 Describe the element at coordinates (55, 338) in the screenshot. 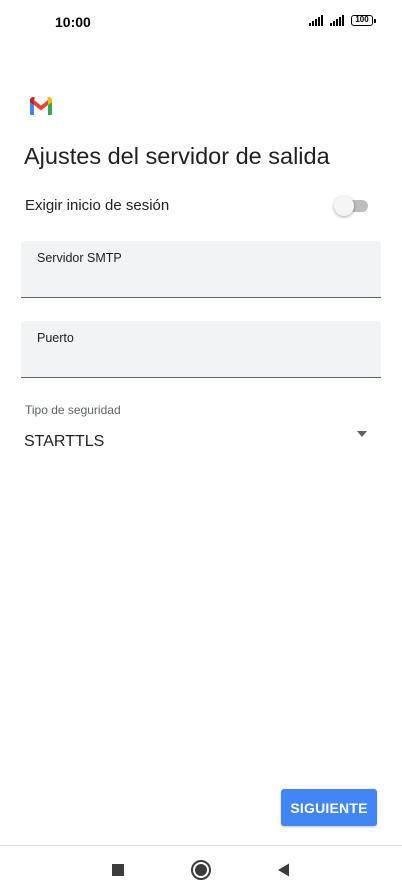

I see `port-label: Puerto` at that location.